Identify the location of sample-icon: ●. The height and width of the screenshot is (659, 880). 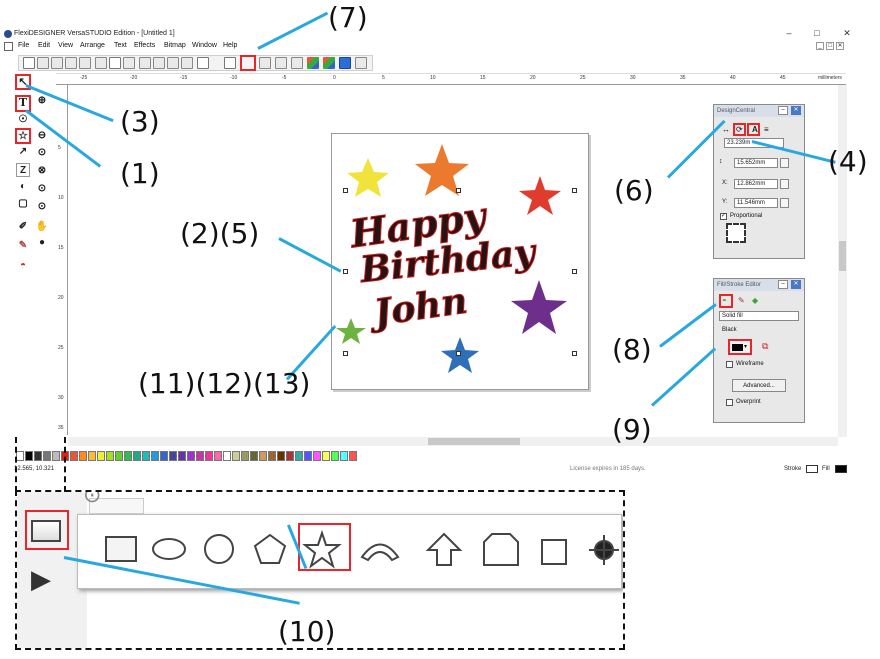
(42, 243).